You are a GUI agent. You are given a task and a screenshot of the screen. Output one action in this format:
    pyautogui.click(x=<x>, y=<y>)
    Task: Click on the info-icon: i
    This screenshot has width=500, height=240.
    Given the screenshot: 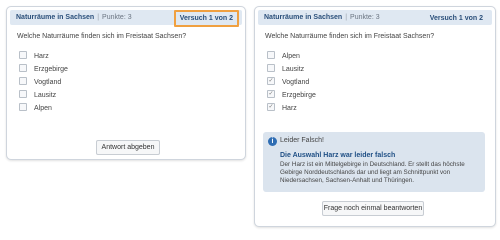 What is the action you would take?
    pyautogui.click(x=272, y=141)
    